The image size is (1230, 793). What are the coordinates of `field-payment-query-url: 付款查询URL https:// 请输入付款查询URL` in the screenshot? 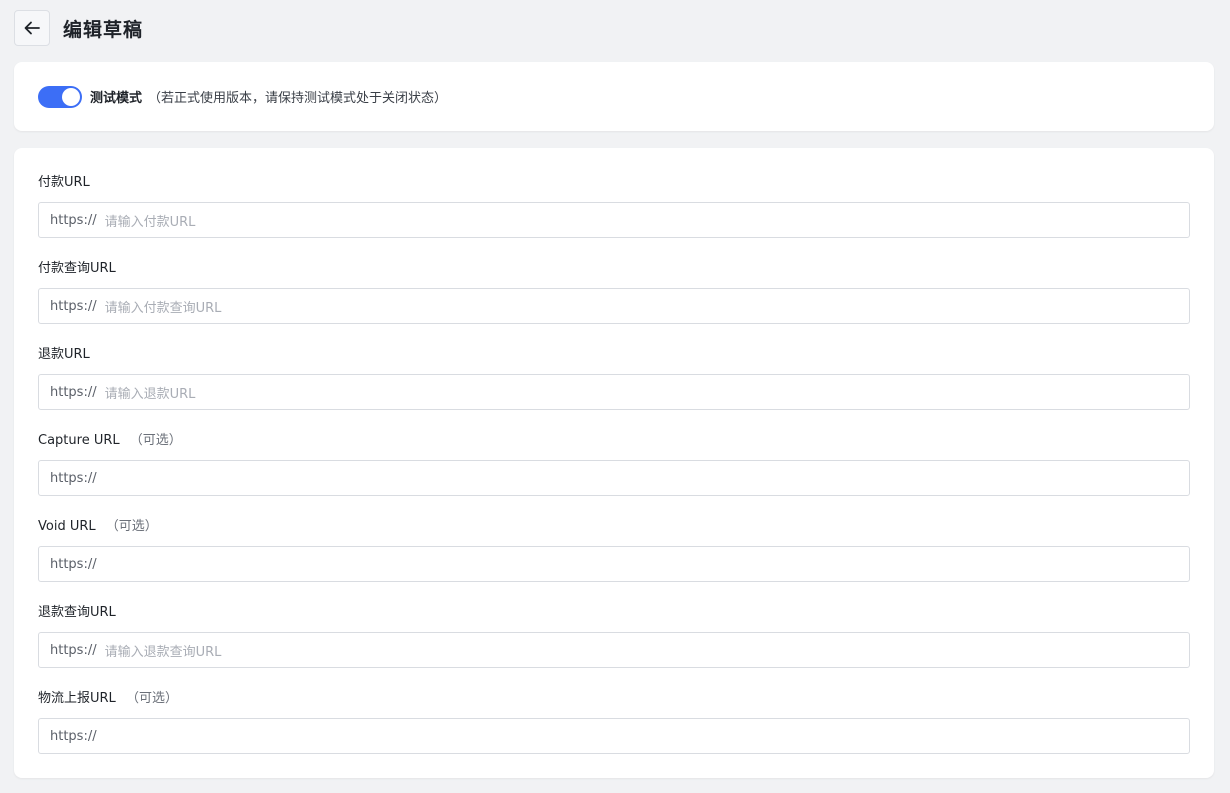 It's located at (614, 301).